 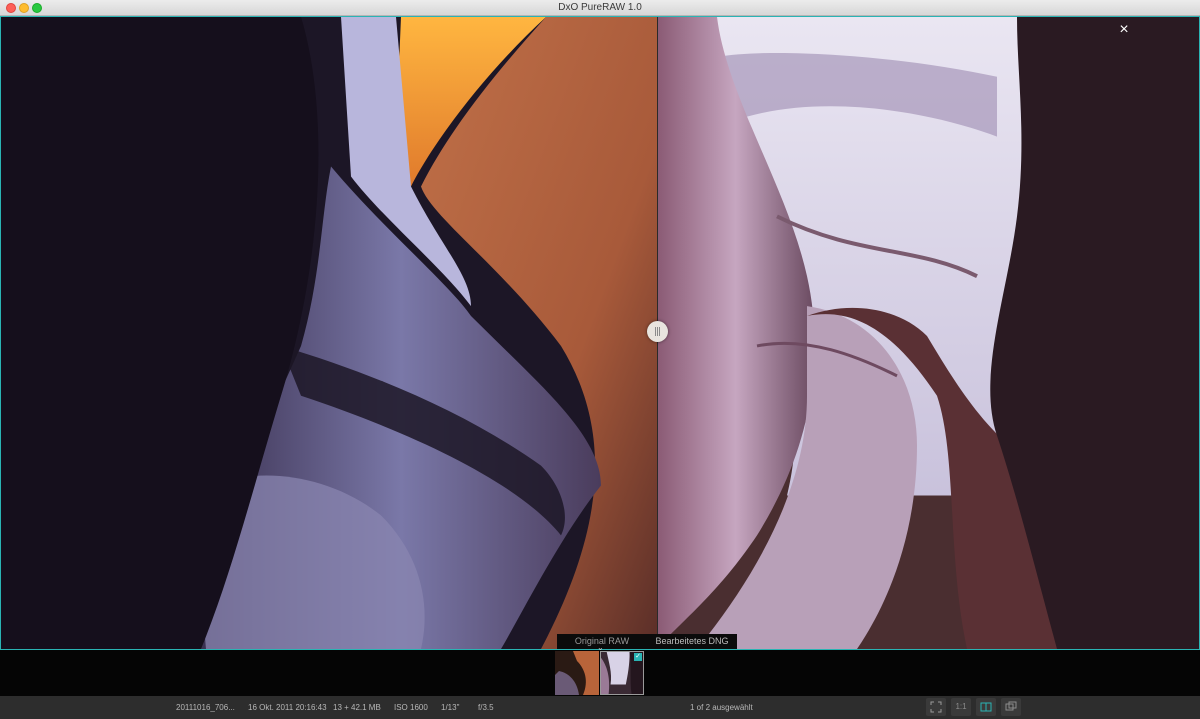 I want to click on shutter-text: 1/13", so click(x=450, y=707).